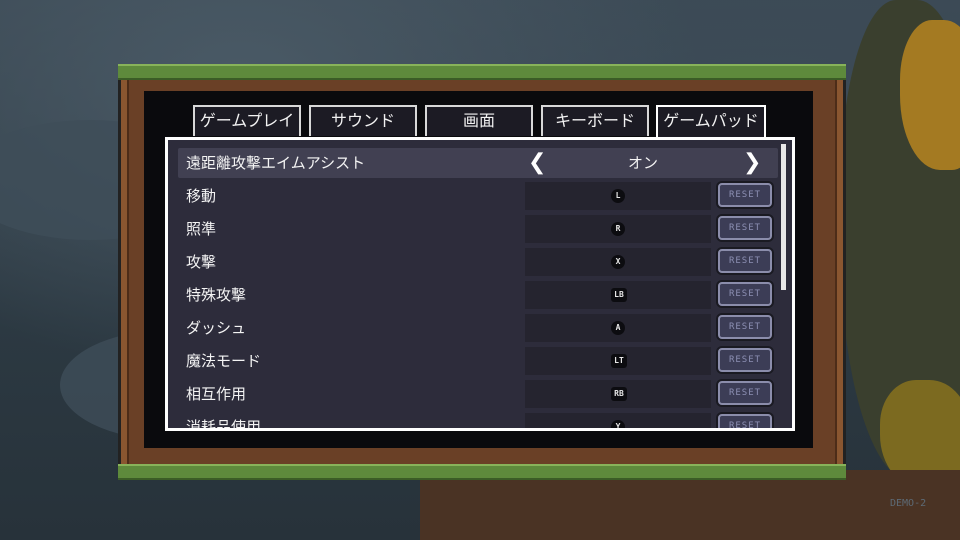 This screenshot has height=540, width=960. Describe the element at coordinates (478, 295) in the screenshot. I see `binding-row: 特殊攻撃 LB RESET` at that location.